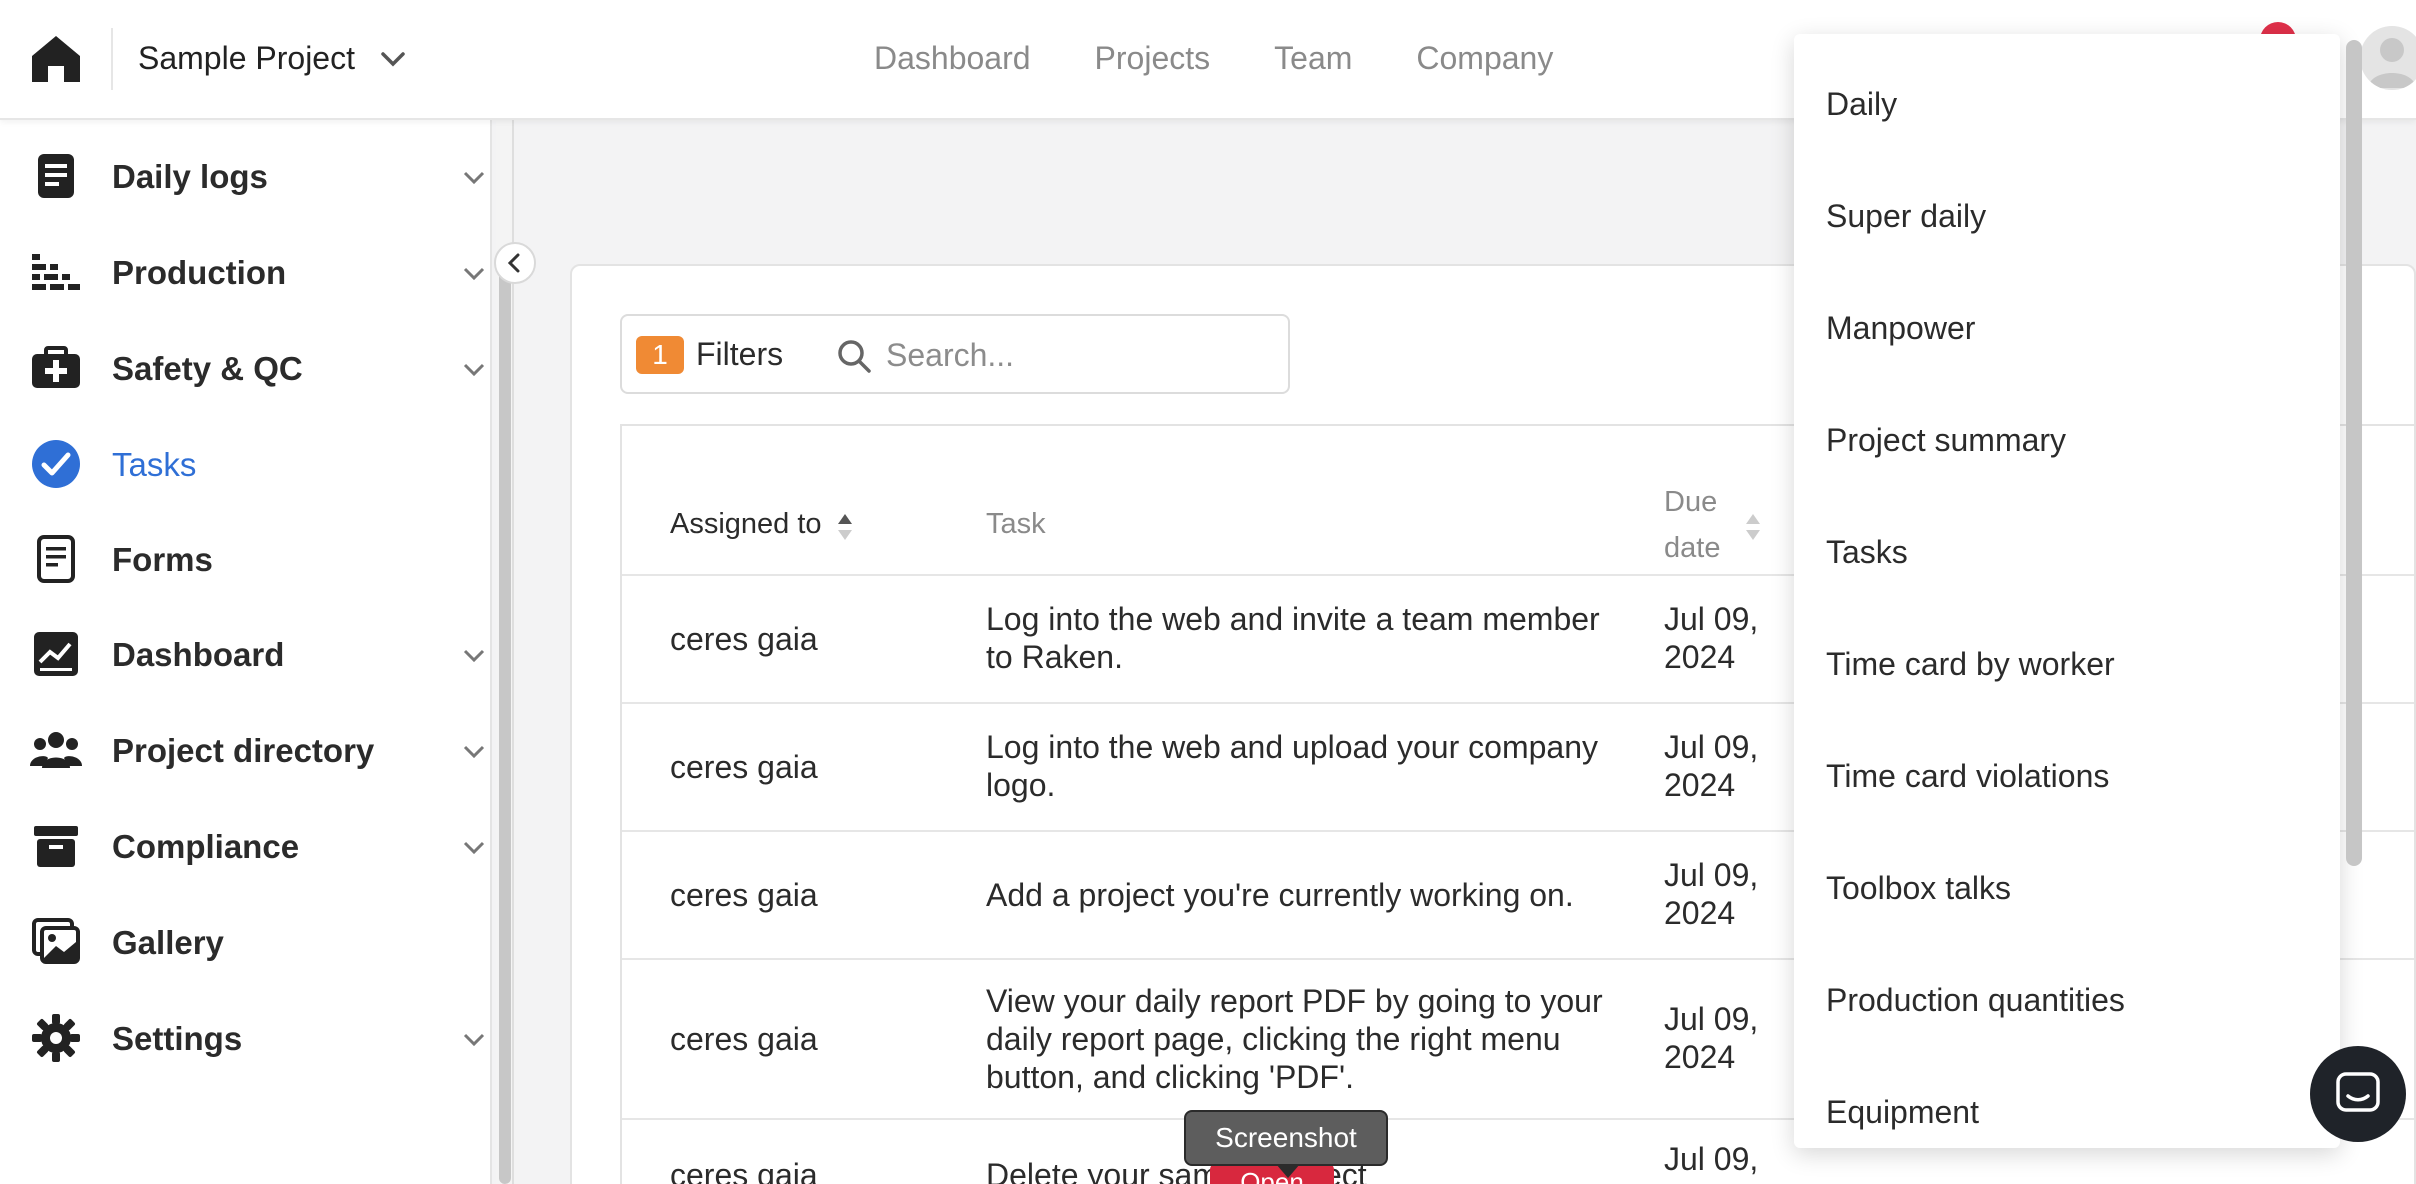 This screenshot has height=1184, width=2416. I want to click on sidebar-item-safety-qc: Safety & QC, so click(246, 368).